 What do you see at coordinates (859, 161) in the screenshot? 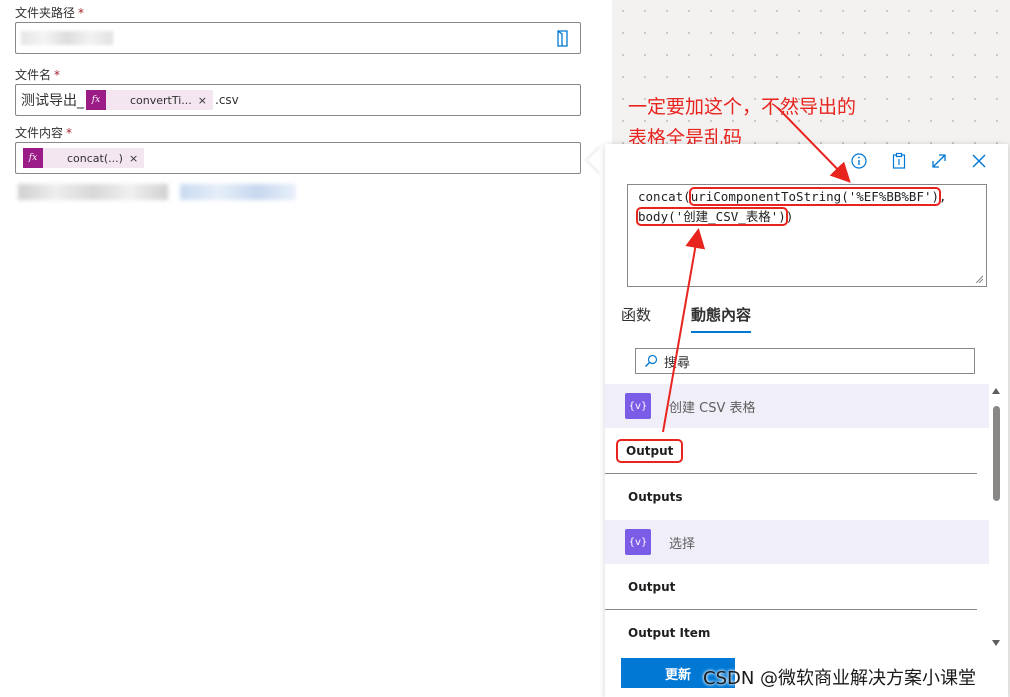
I see `info-icon` at bounding box center [859, 161].